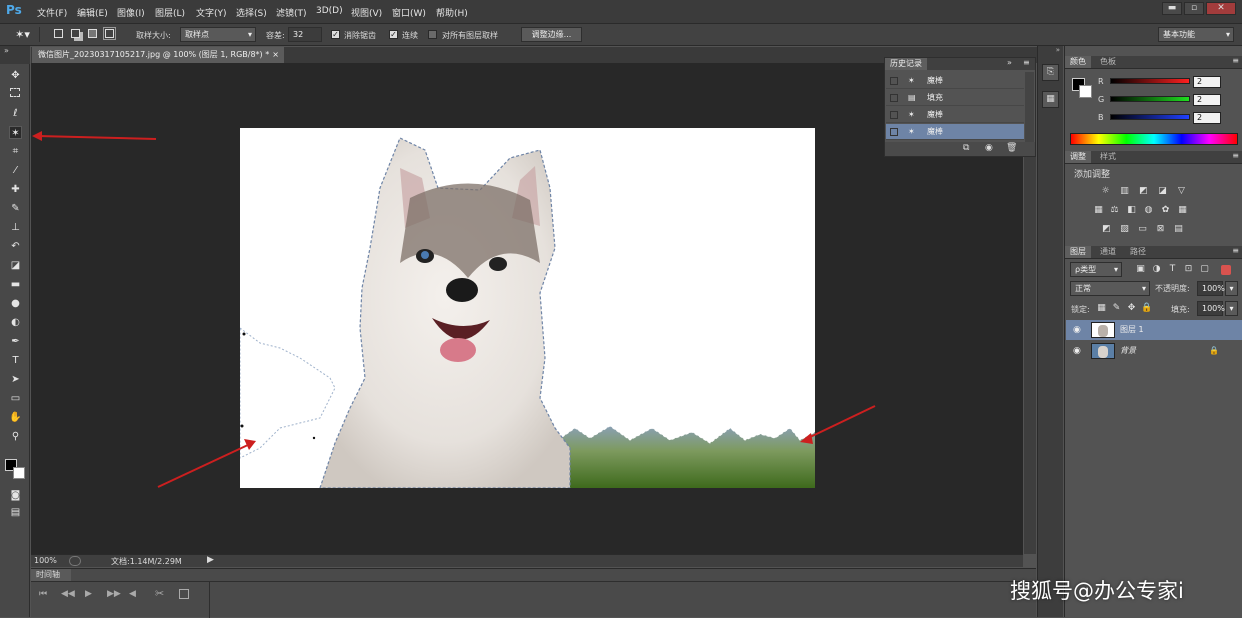  I want to click on red-slider, so click(1150, 81).